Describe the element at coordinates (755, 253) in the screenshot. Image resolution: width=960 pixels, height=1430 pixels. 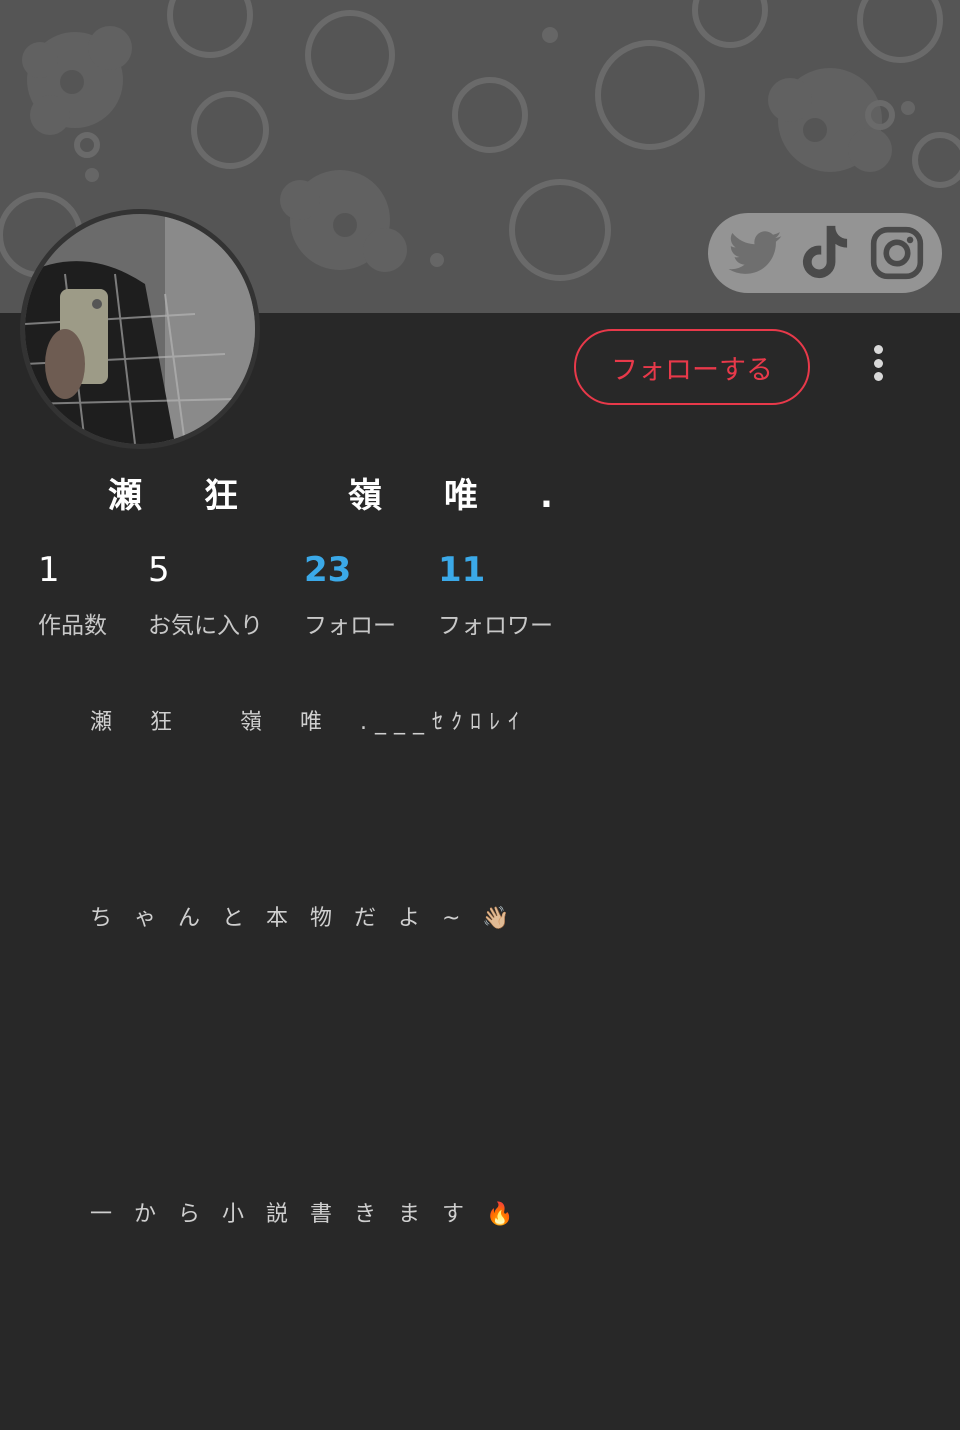
I see `twitter-icon` at that location.